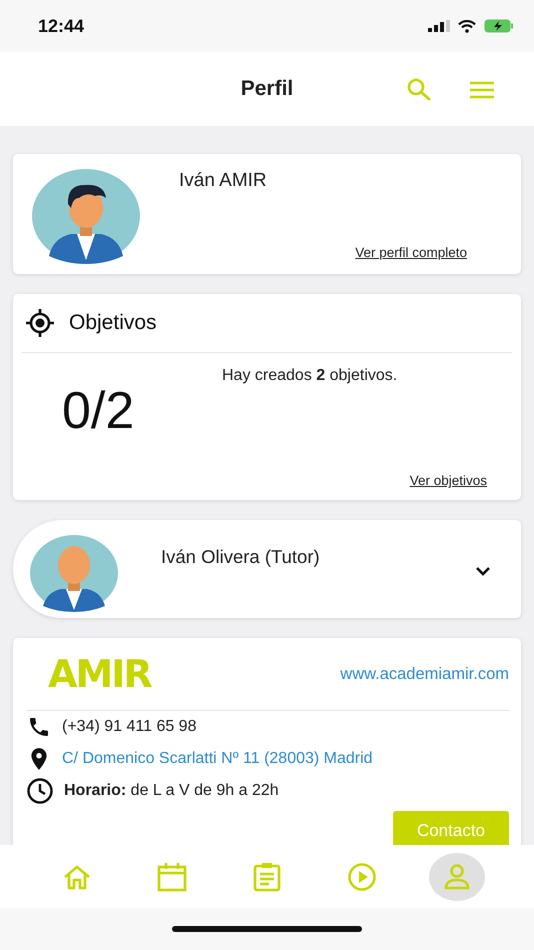 Image resolution: width=534 pixels, height=950 pixels. Describe the element at coordinates (40, 323) in the screenshot. I see `target-icon` at that location.